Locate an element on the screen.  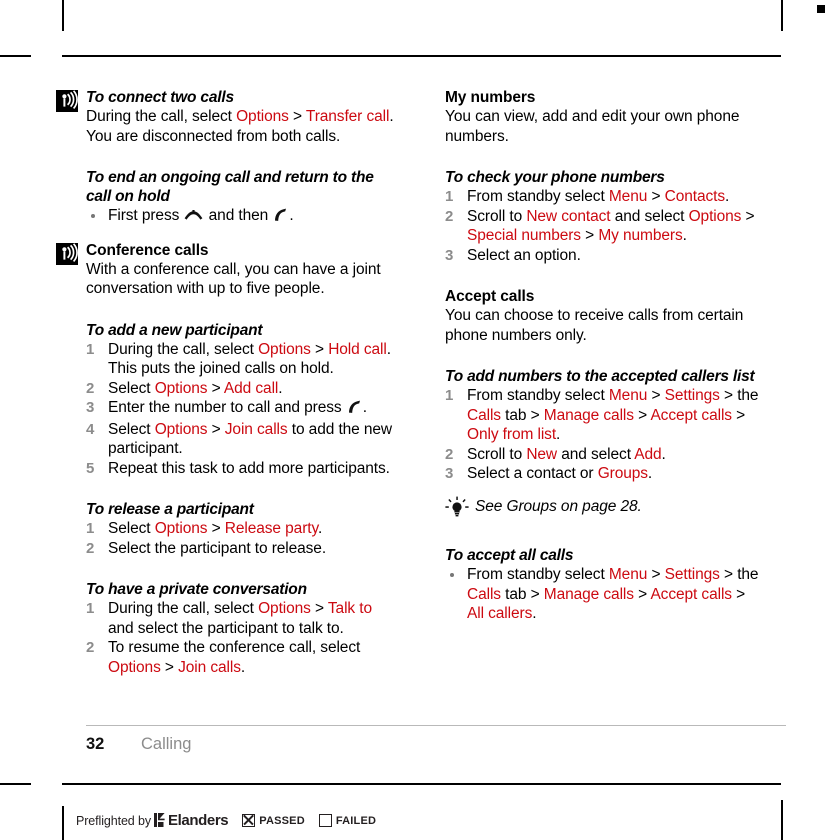
text-run: tab > is located at coordinates (522, 415).